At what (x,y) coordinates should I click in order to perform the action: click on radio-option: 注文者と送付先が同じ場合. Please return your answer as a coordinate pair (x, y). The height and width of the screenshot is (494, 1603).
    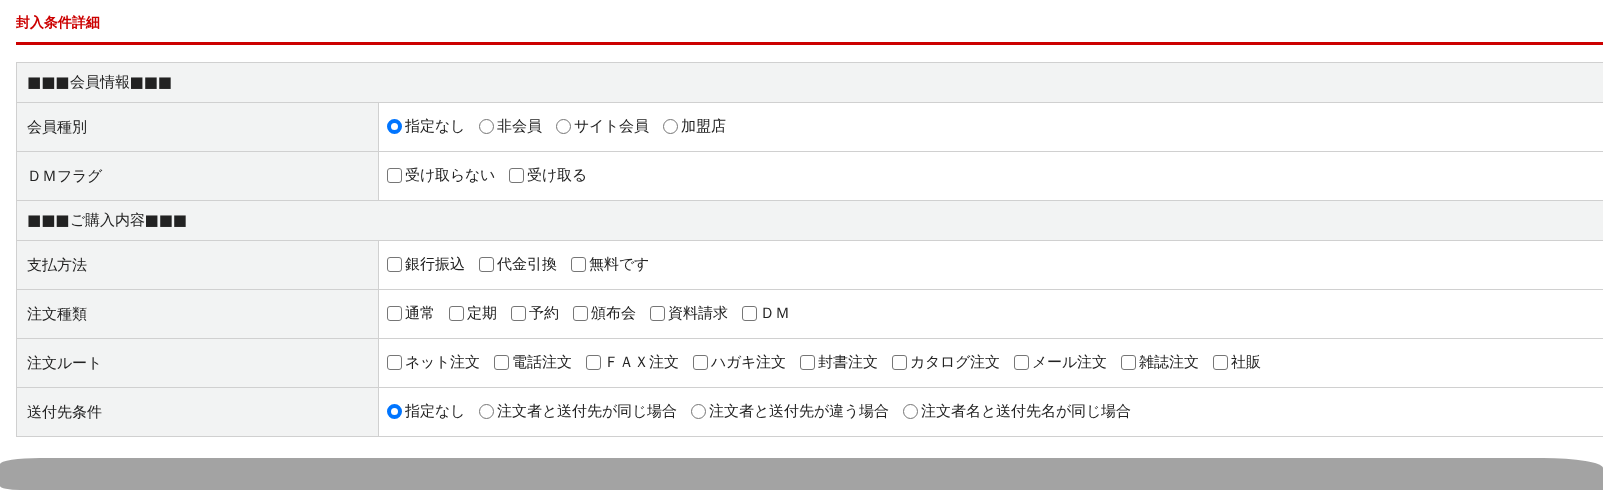
    Looking at the image, I should click on (578, 411).